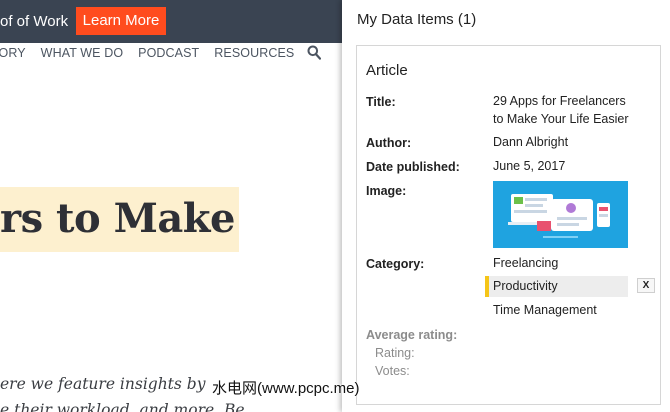 Image resolution: width=670 pixels, height=412 pixels. Describe the element at coordinates (412, 335) in the screenshot. I see `average-rating-label: Average rating:` at that location.